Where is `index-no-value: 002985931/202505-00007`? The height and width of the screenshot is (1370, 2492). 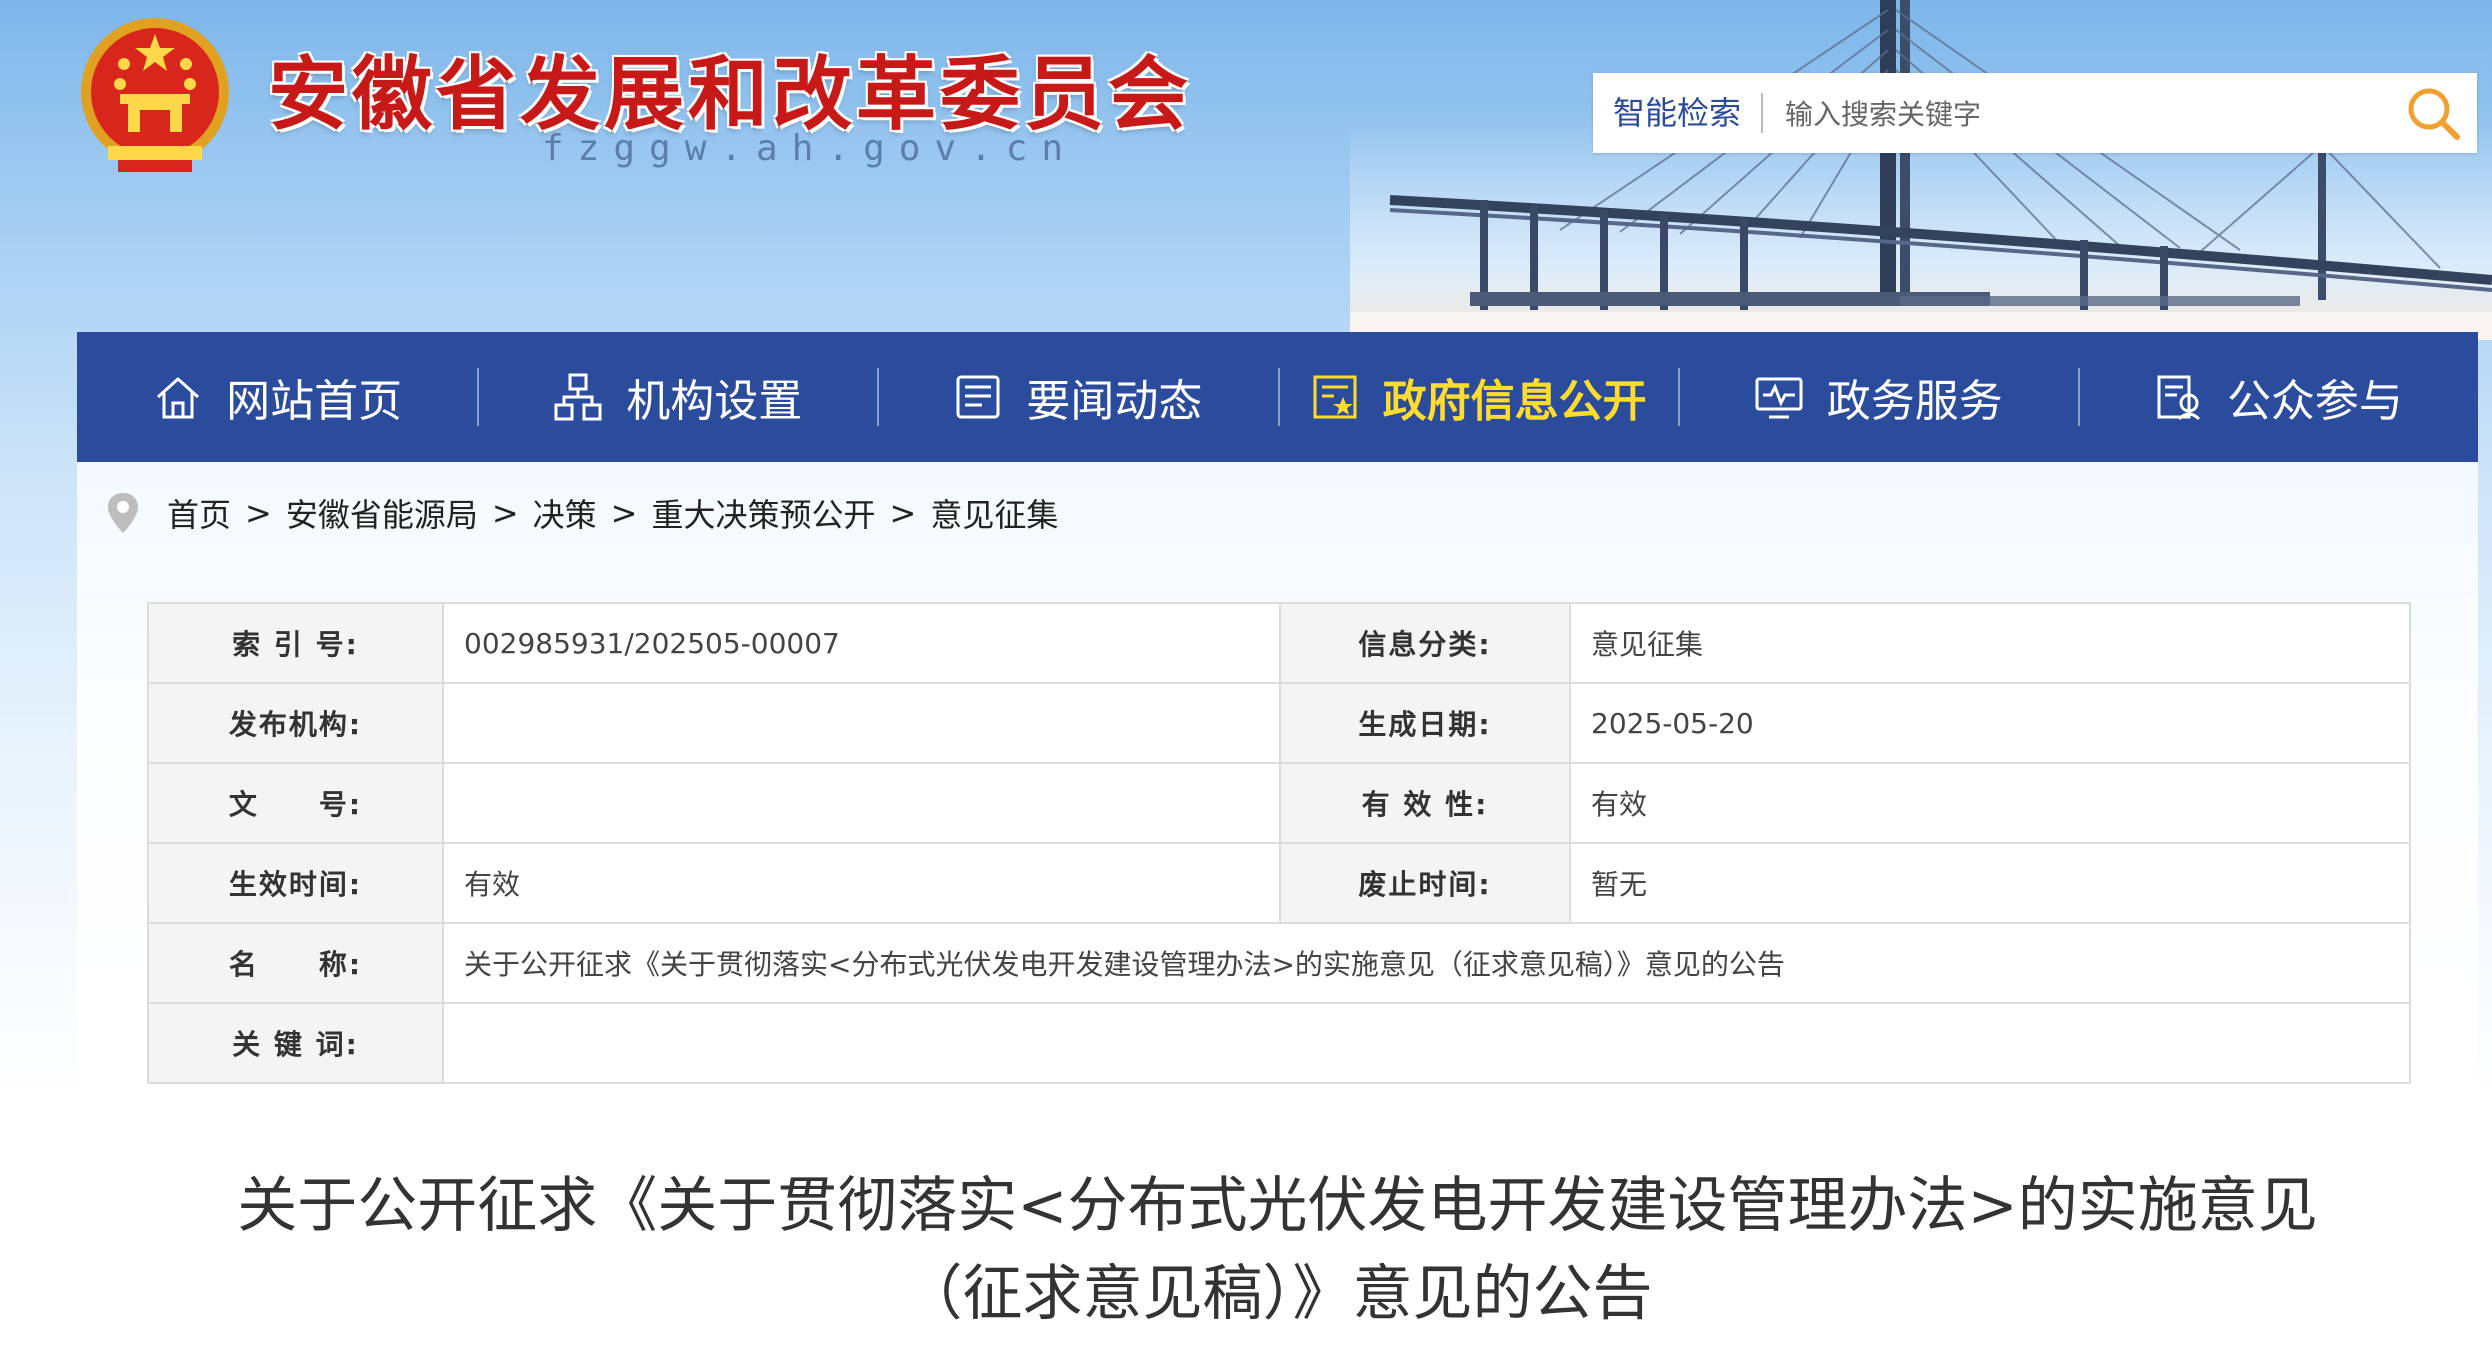 index-no-value: 002985931/202505-00007 is located at coordinates (861, 643).